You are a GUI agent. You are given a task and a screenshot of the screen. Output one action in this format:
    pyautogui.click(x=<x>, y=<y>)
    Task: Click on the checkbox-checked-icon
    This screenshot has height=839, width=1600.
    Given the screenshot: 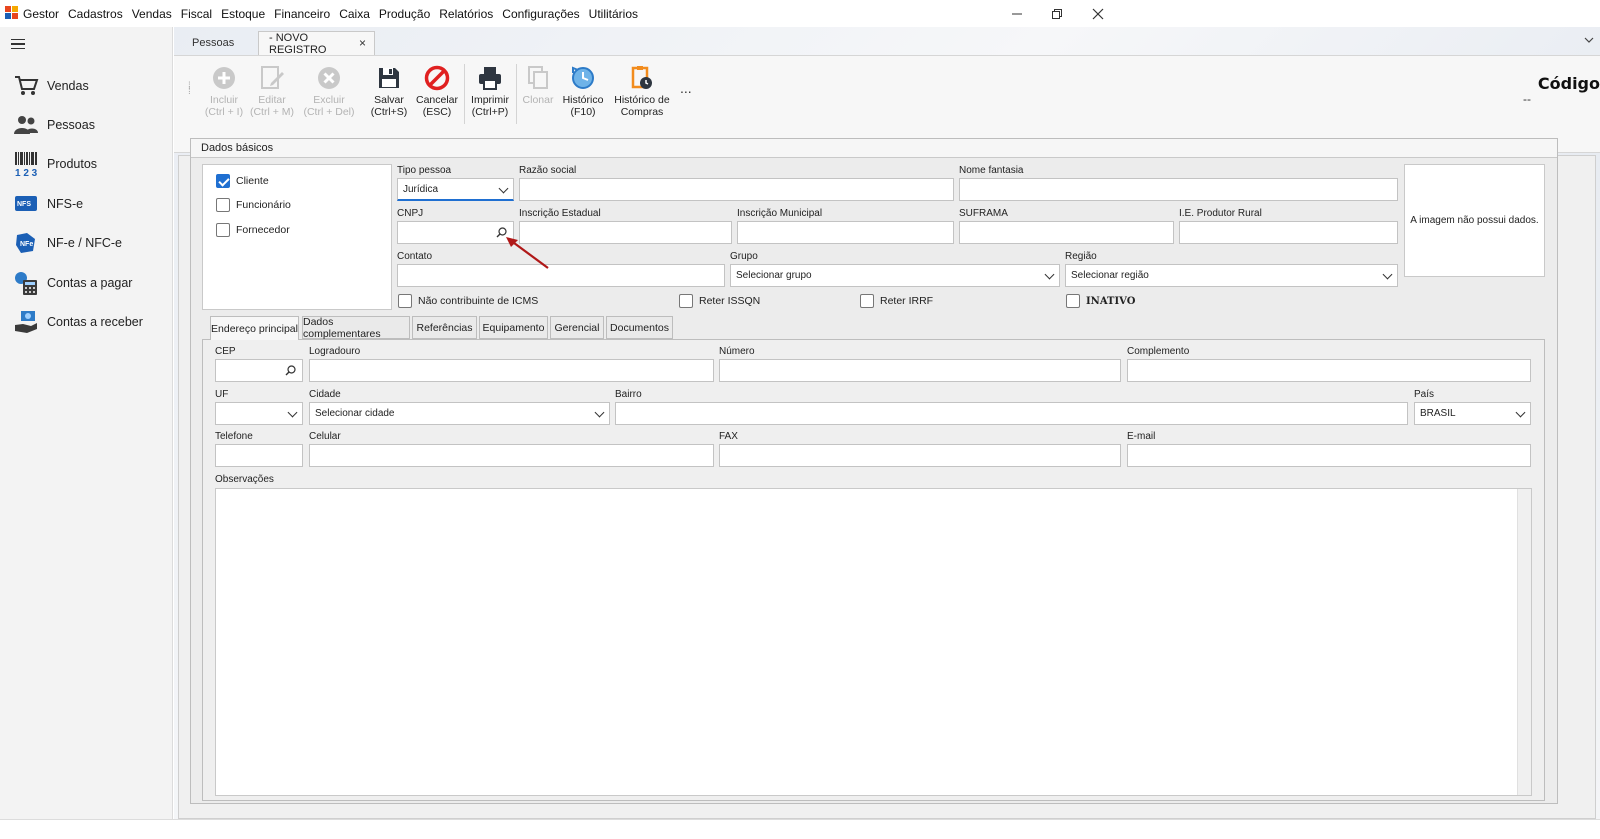 What is the action you would take?
    pyautogui.click(x=223, y=181)
    